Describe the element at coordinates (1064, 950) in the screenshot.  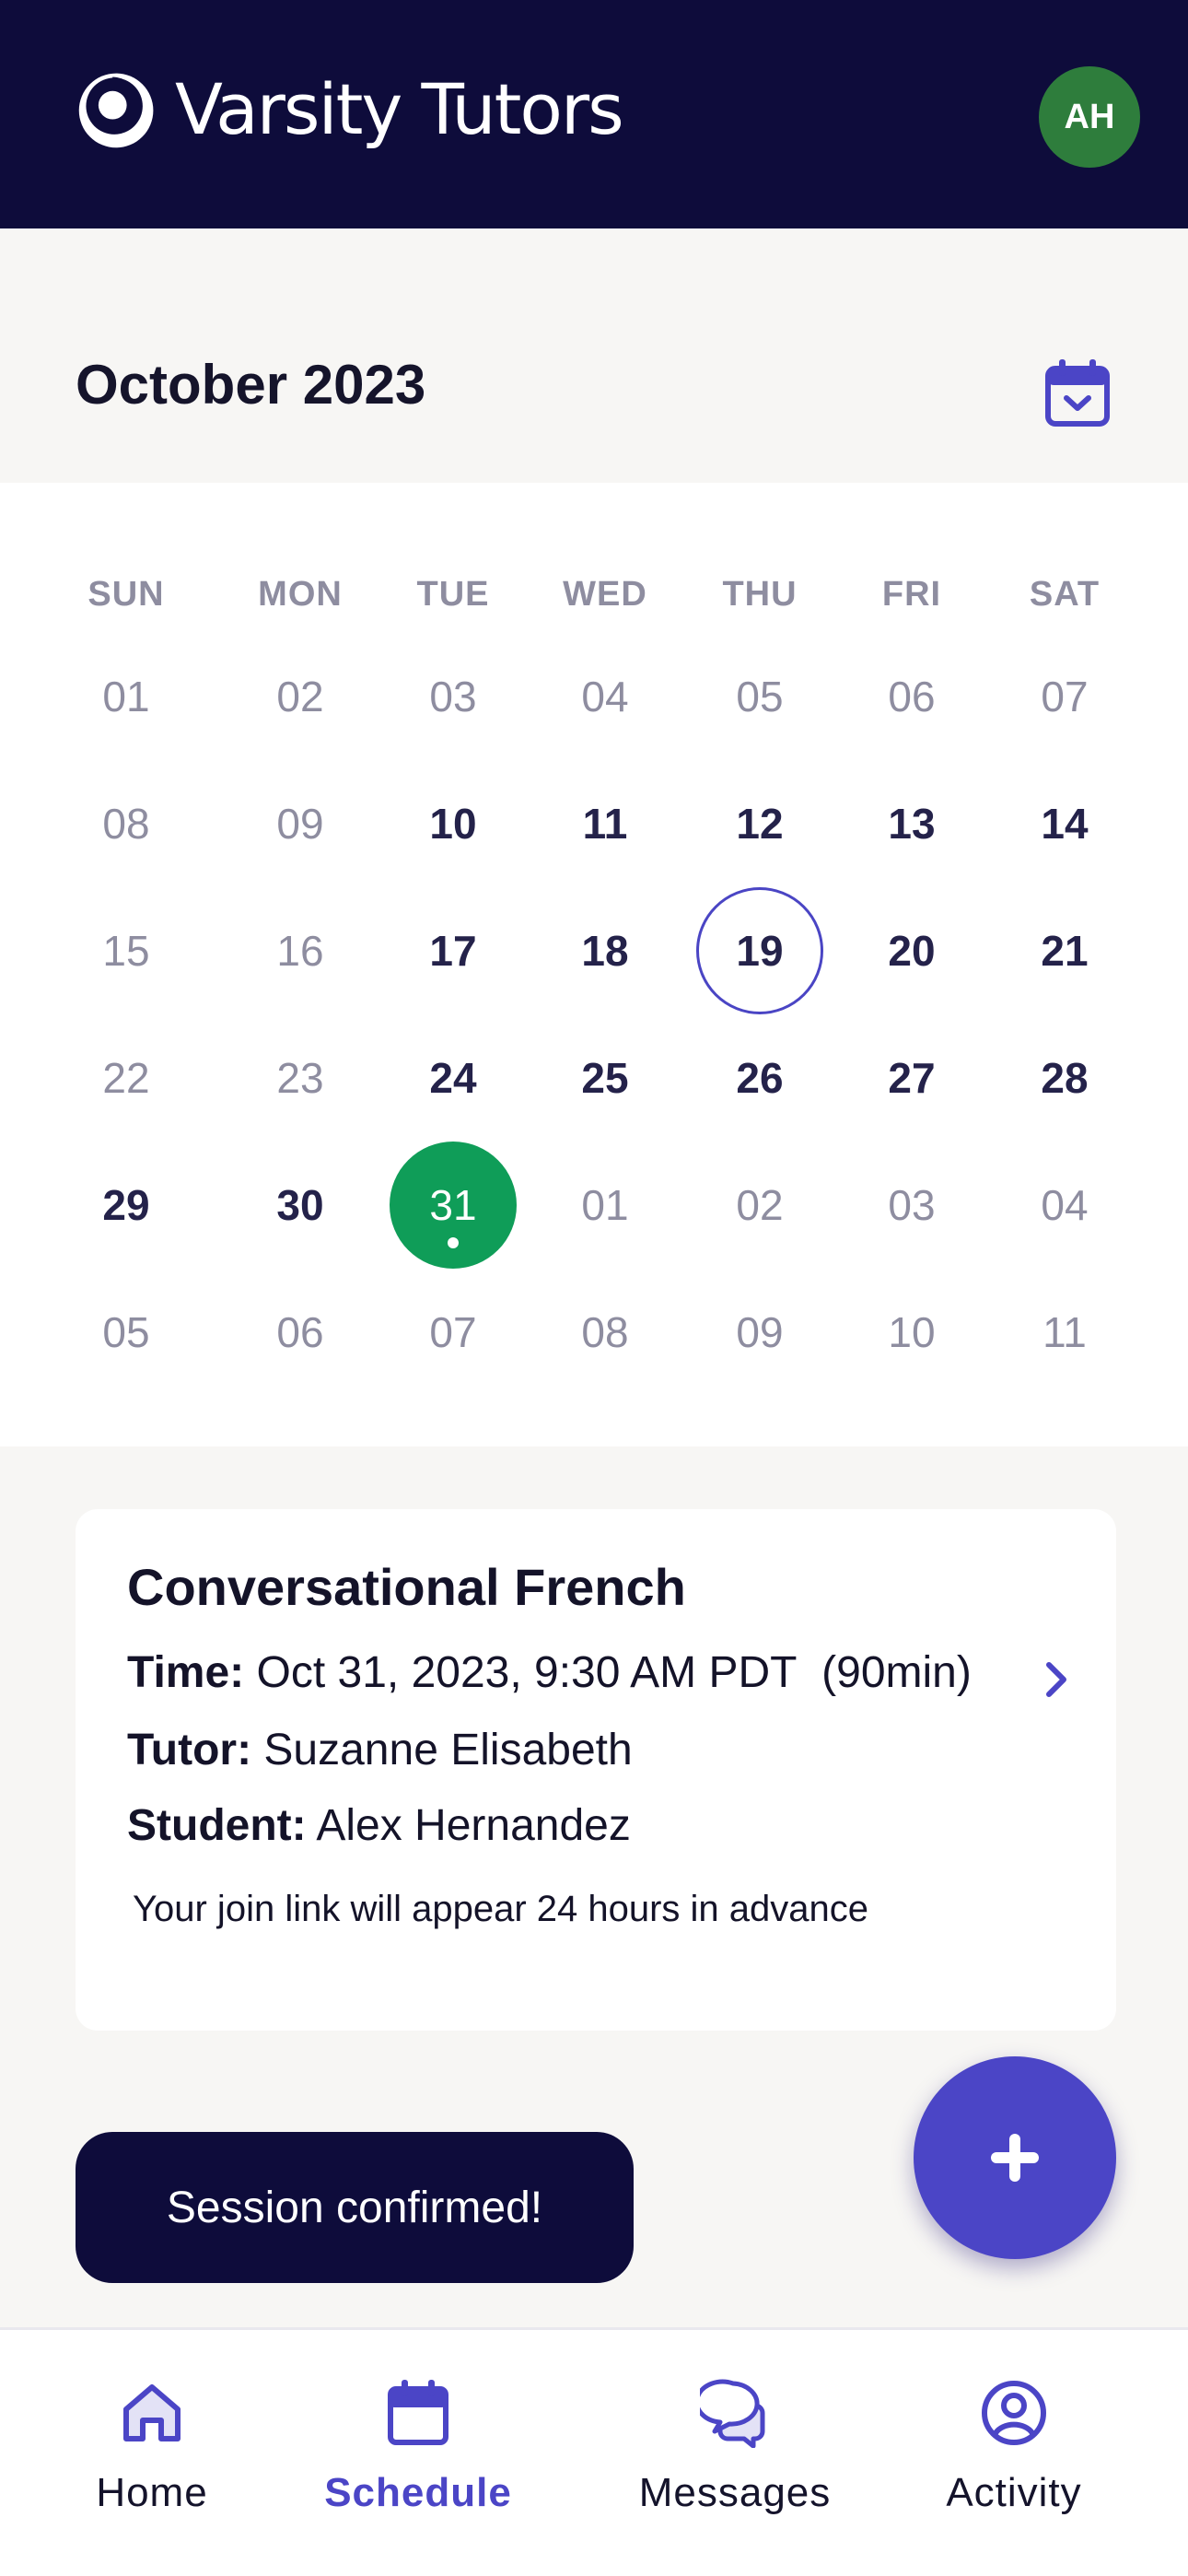
I see `calendar-day: 21` at that location.